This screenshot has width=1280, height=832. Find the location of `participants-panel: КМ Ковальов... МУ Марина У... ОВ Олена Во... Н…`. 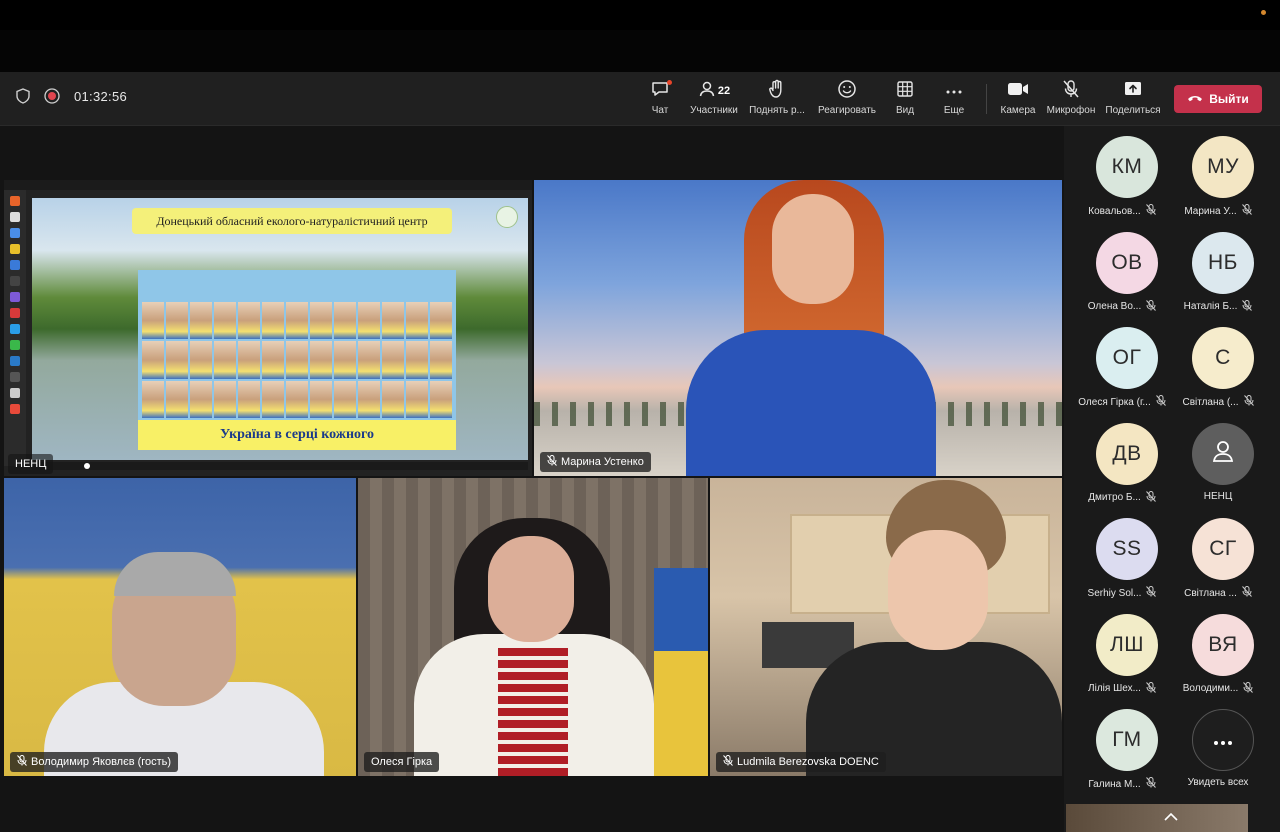

participants-panel: КМ Ковальов... МУ Марина У... ОВ Олена Во... Н… is located at coordinates (1172, 479).